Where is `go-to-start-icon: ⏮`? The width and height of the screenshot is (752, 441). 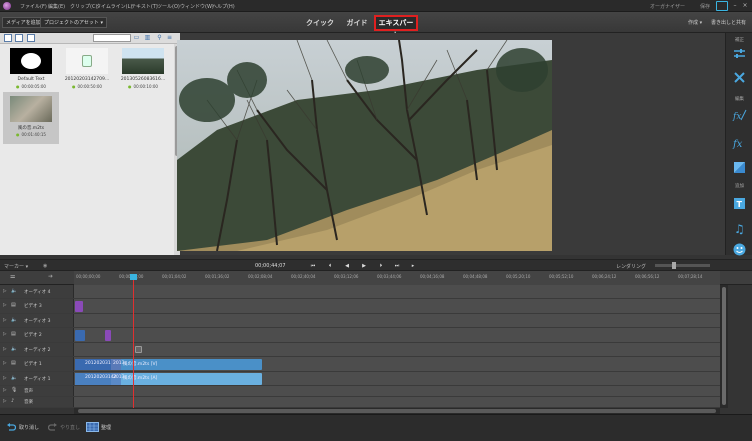 go-to-start-icon: ⏮ is located at coordinates (313, 266).